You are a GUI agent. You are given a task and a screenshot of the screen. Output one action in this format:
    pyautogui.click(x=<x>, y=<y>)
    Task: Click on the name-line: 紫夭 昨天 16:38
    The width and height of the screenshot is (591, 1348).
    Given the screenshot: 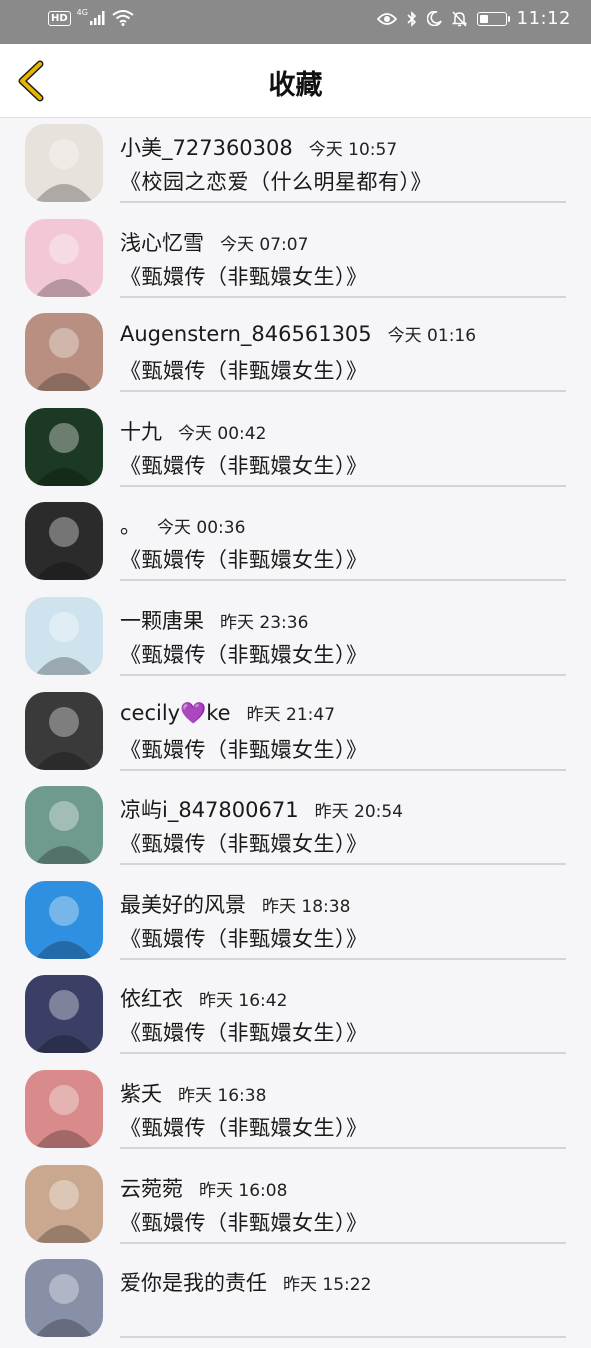 What is the action you would take?
    pyautogui.click(x=193, y=1093)
    